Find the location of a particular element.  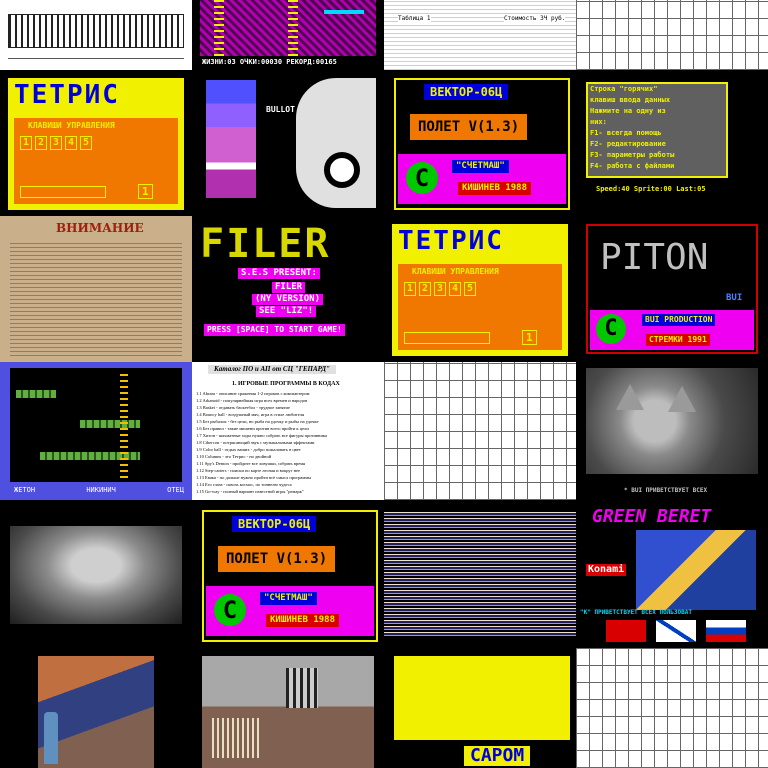

render-skeleton is located at coordinates (237, 738).